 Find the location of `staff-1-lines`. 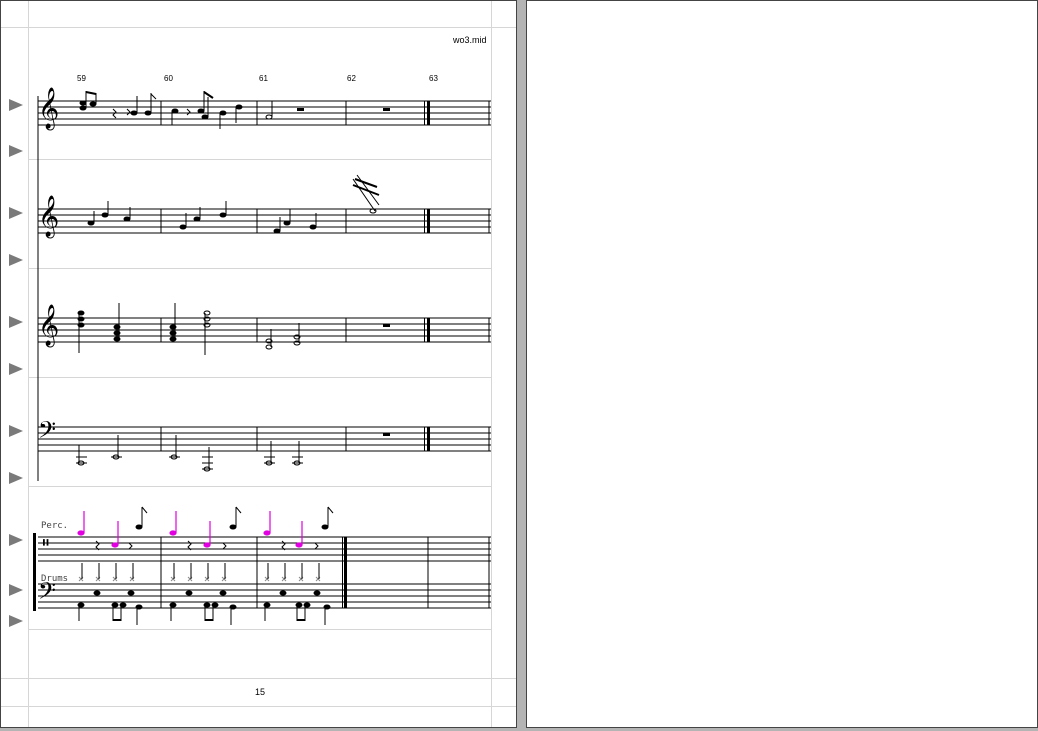

staff-1-lines is located at coordinates (264, 113).